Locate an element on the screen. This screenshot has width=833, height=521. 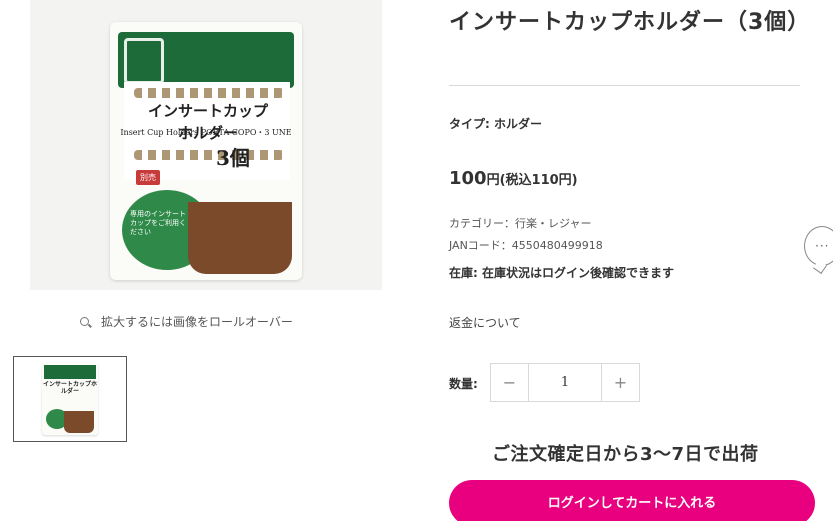
magnifier-icon is located at coordinates (84, 321).